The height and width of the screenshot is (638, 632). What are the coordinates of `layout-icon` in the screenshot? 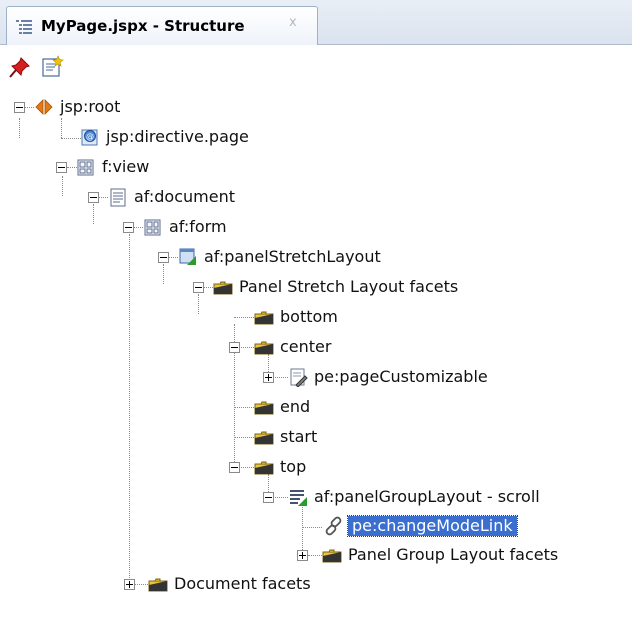 It's located at (187, 256).